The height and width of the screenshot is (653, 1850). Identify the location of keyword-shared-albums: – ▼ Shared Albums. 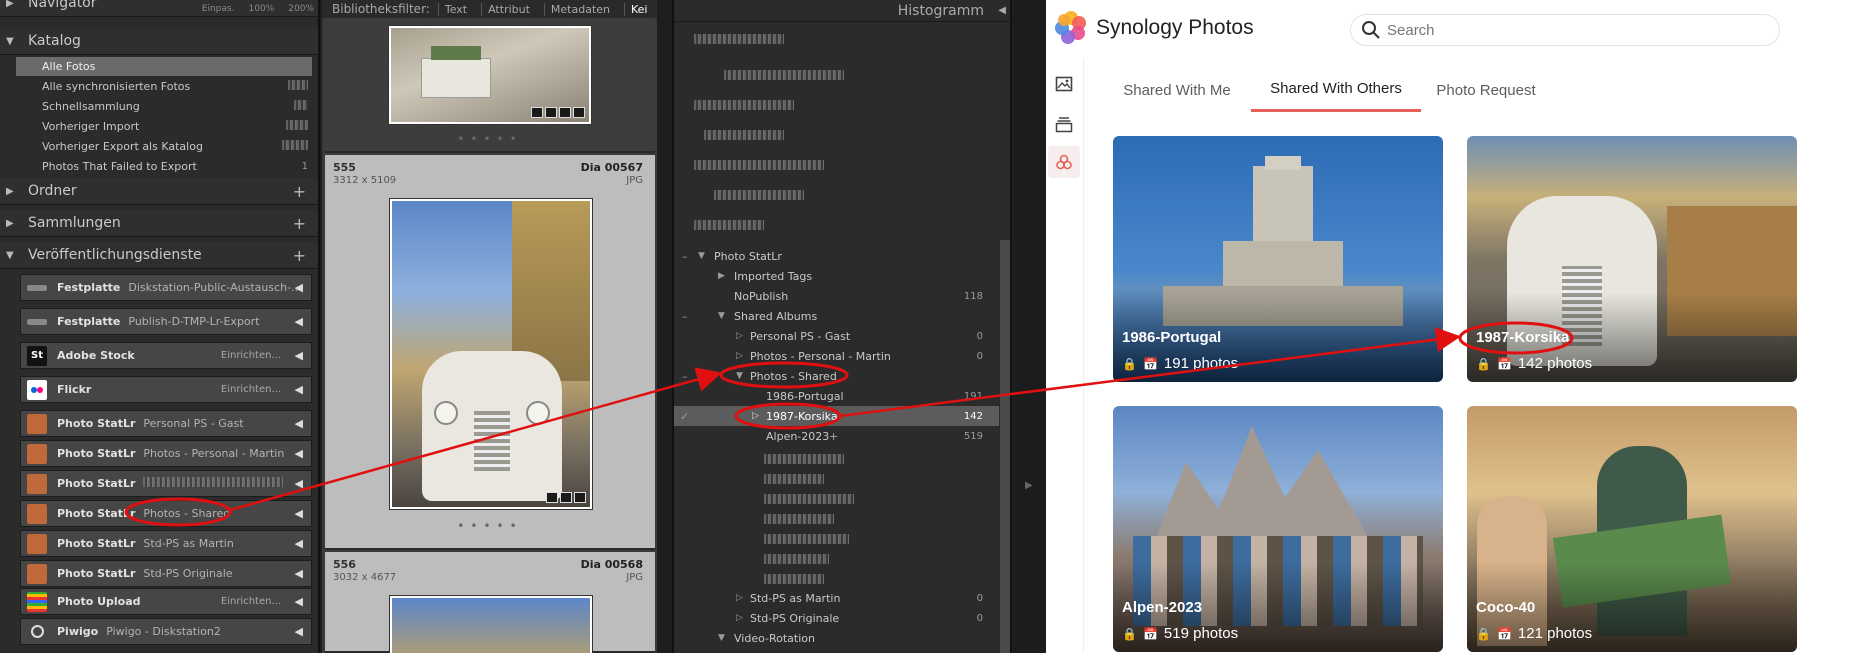
(836, 316).